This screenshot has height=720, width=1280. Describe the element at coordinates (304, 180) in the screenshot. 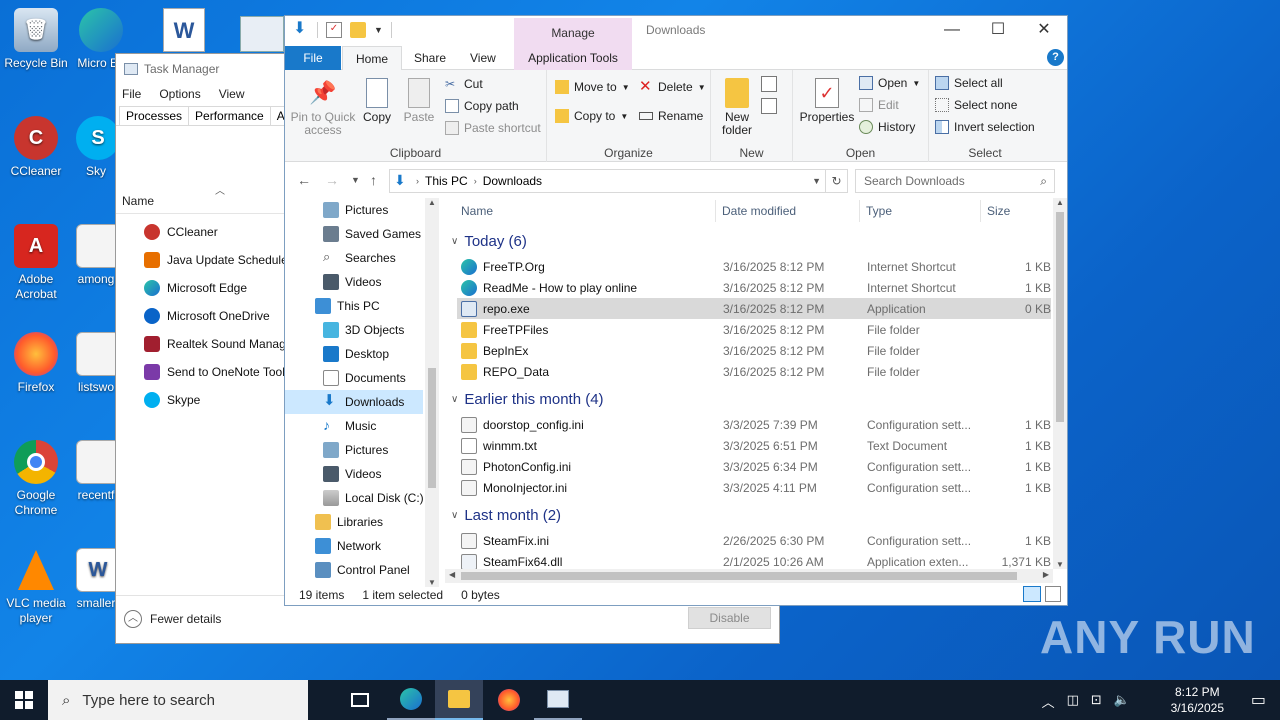

I see `back-arrow-icon: ←` at that location.